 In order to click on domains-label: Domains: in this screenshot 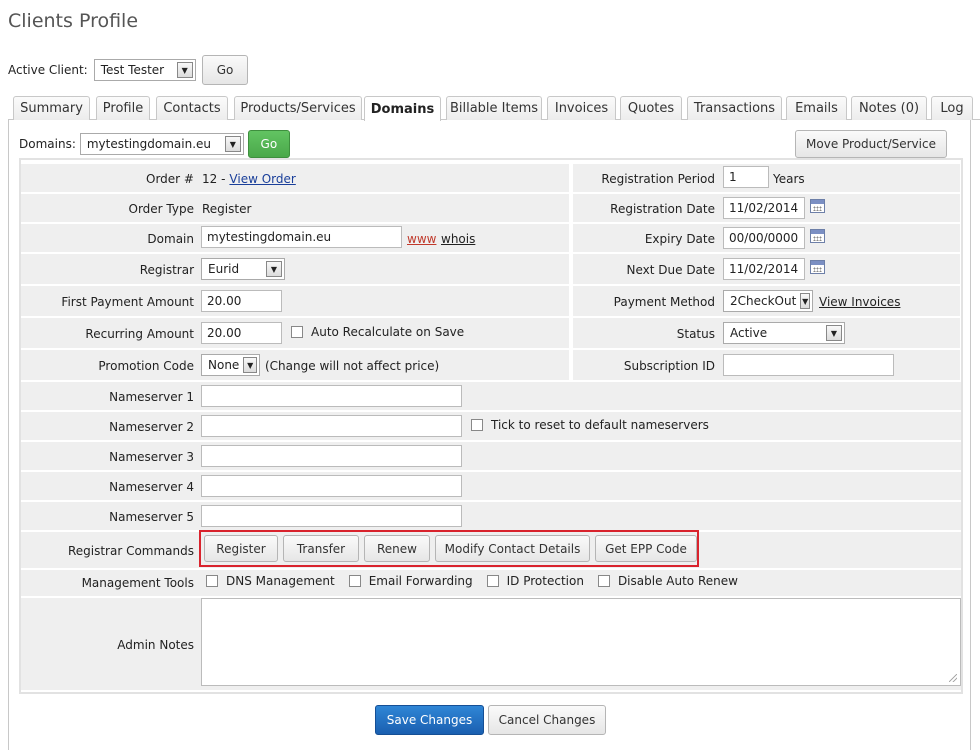, I will do `click(47, 144)`.